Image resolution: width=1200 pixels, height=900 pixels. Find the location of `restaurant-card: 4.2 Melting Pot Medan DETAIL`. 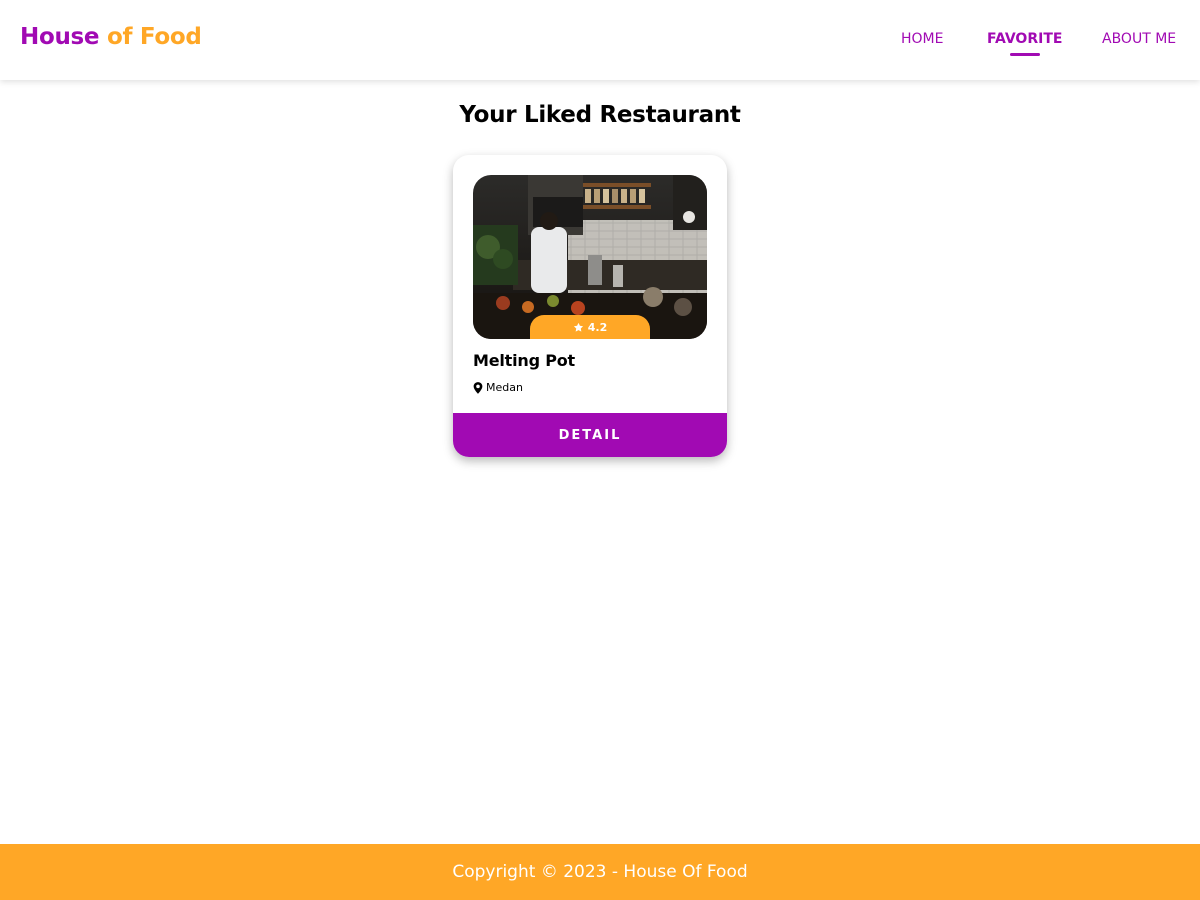

restaurant-card: 4.2 Melting Pot Medan DETAIL is located at coordinates (590, 306).